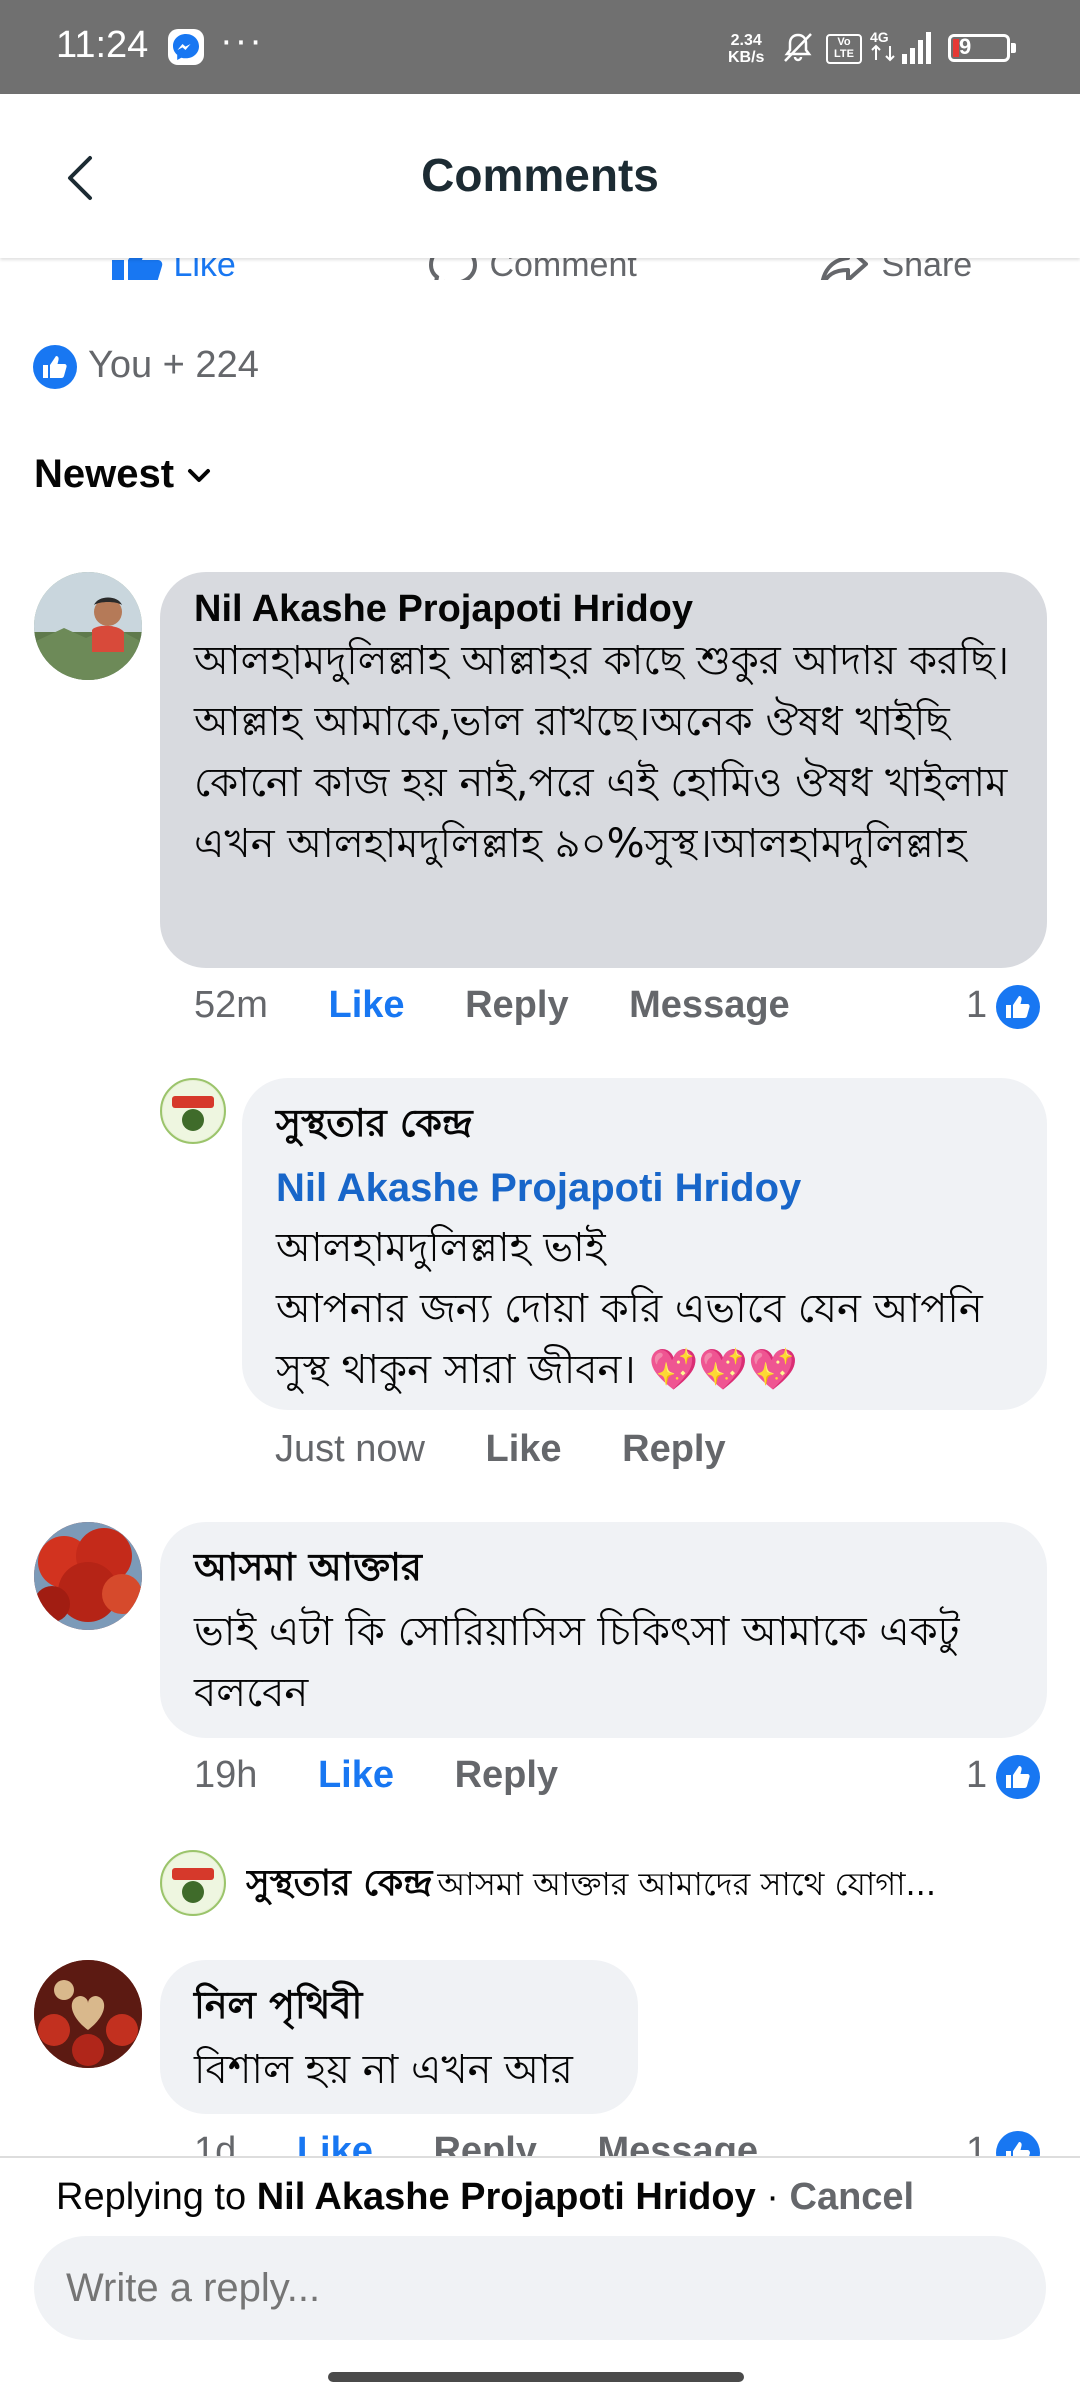  What do you see at coordinates (441, 1248) in the screenshot?
I see `reply-text-line-1: আলহামদুলিল্লাহ ভাই` at bounding box center [441, 1248].